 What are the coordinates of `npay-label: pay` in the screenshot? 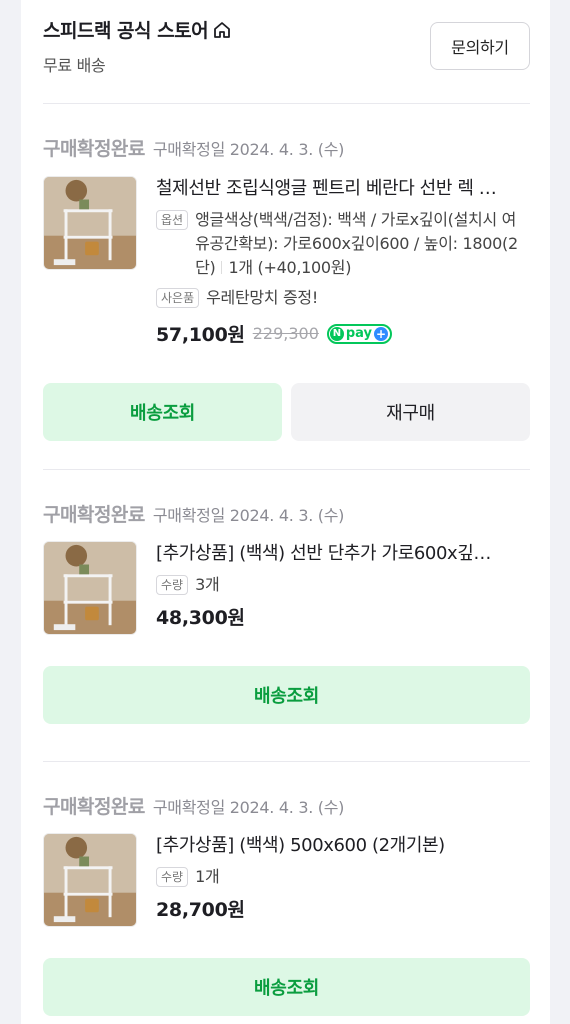 It's located at (359, 333).